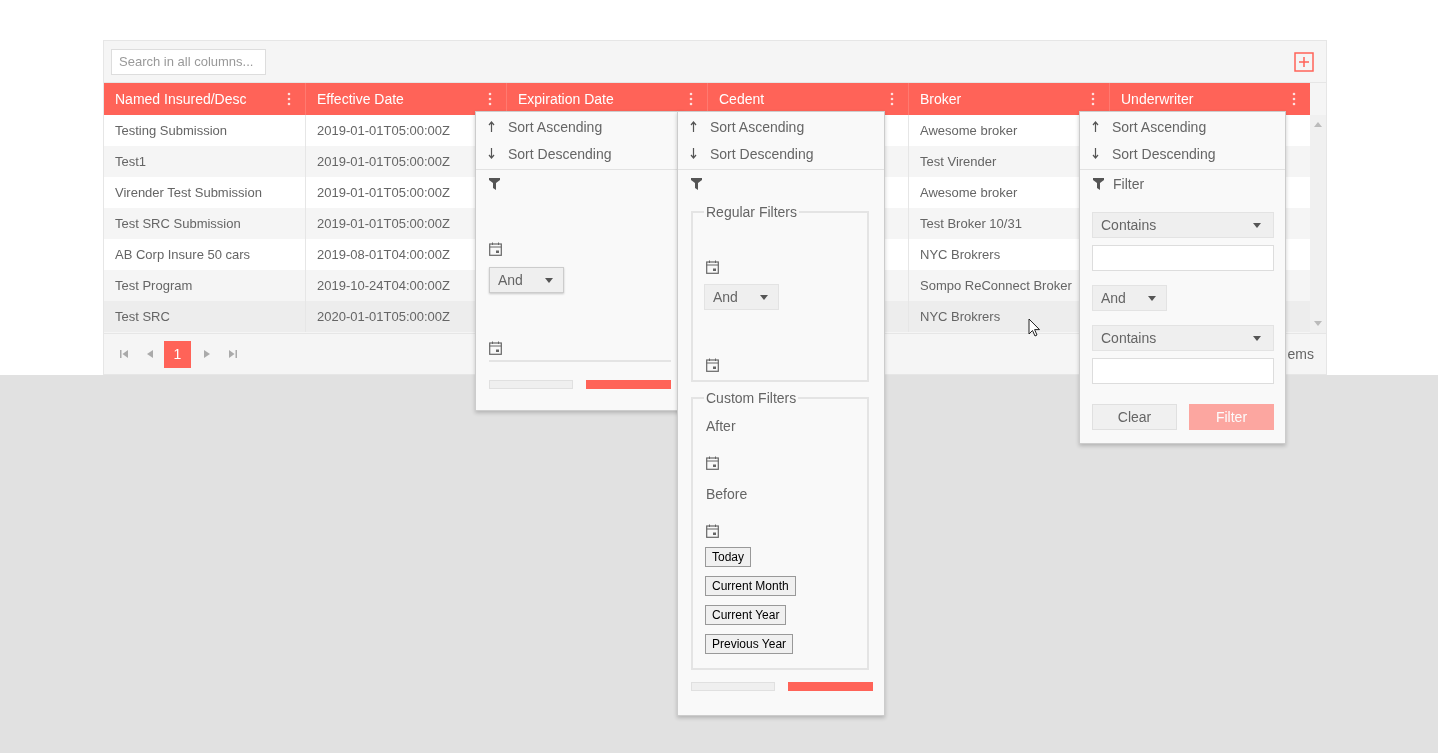  I want to click on add-icon, so click(1304, 61).